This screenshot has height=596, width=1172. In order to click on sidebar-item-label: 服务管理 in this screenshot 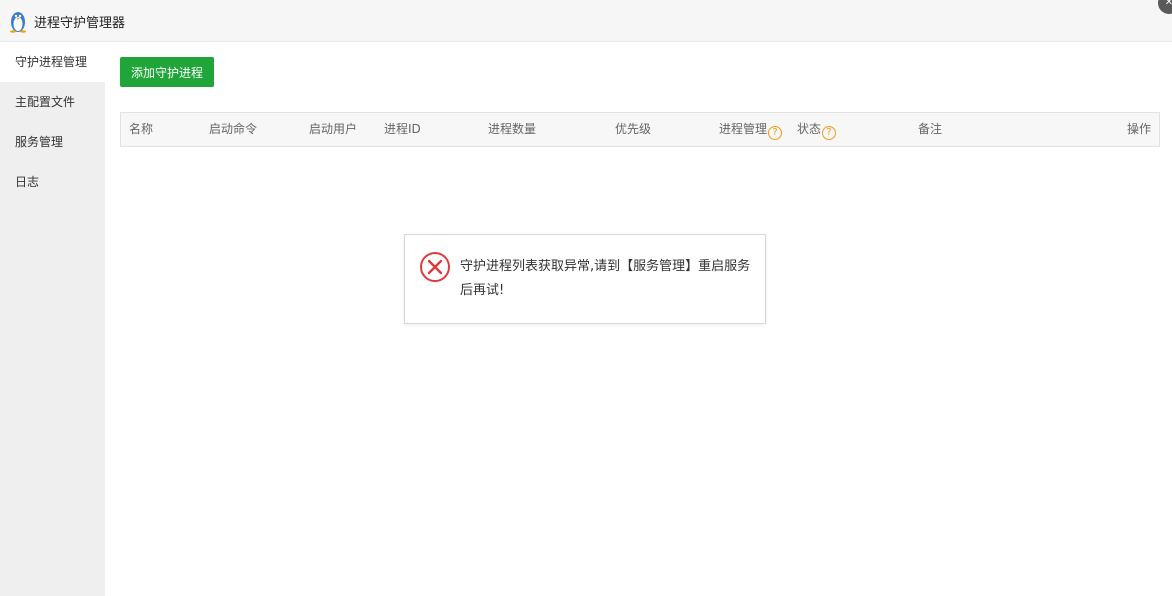, I will do `click(39, 142)`.